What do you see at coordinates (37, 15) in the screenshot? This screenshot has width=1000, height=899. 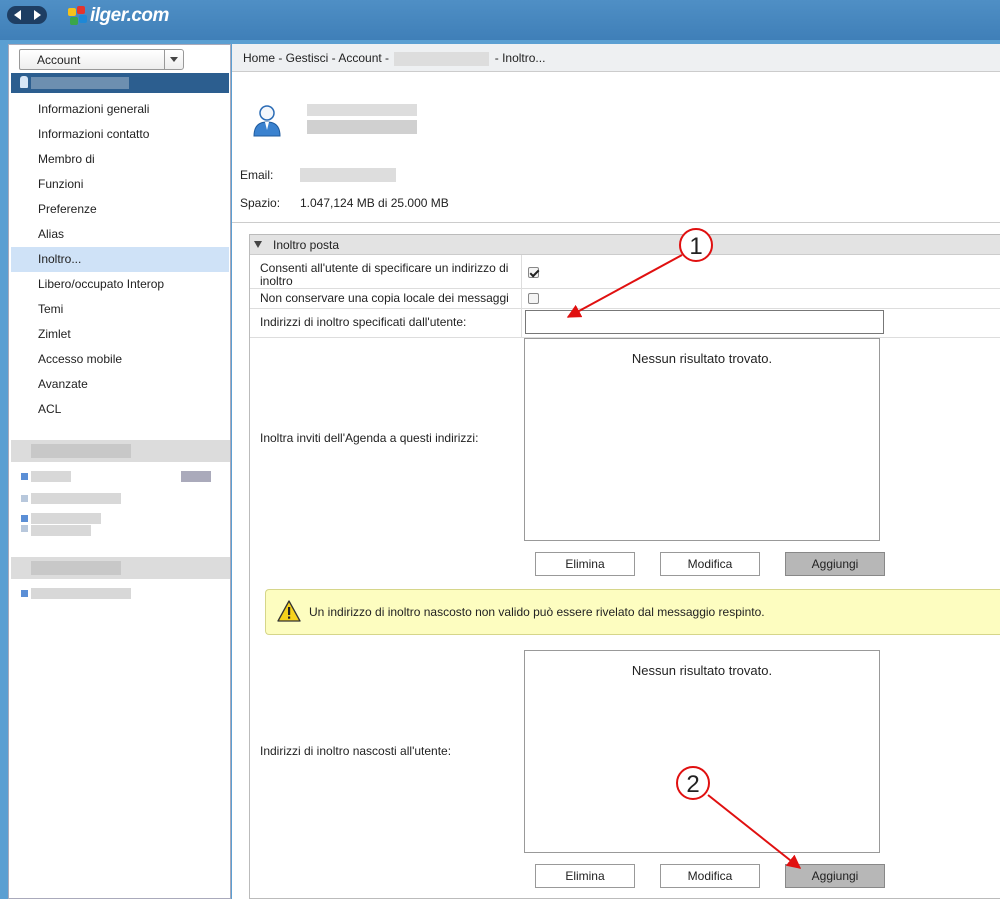 I see `forward-arrow-icon` at bounding box center [37, 15].